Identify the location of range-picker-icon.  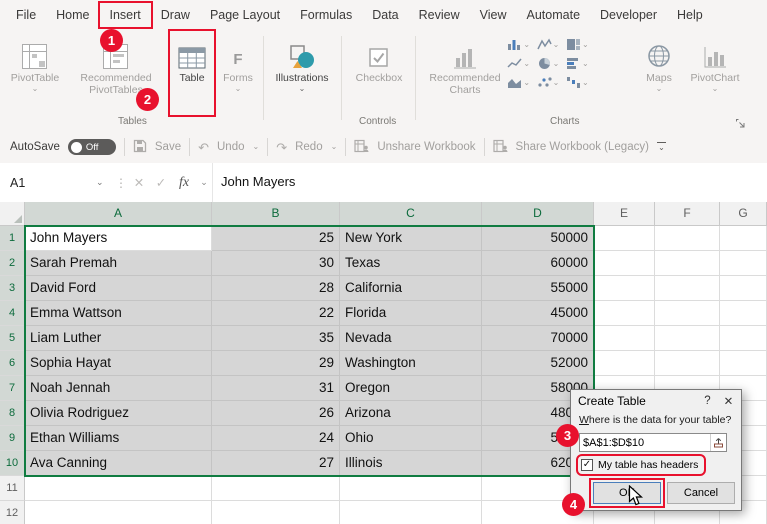
(718, 442).